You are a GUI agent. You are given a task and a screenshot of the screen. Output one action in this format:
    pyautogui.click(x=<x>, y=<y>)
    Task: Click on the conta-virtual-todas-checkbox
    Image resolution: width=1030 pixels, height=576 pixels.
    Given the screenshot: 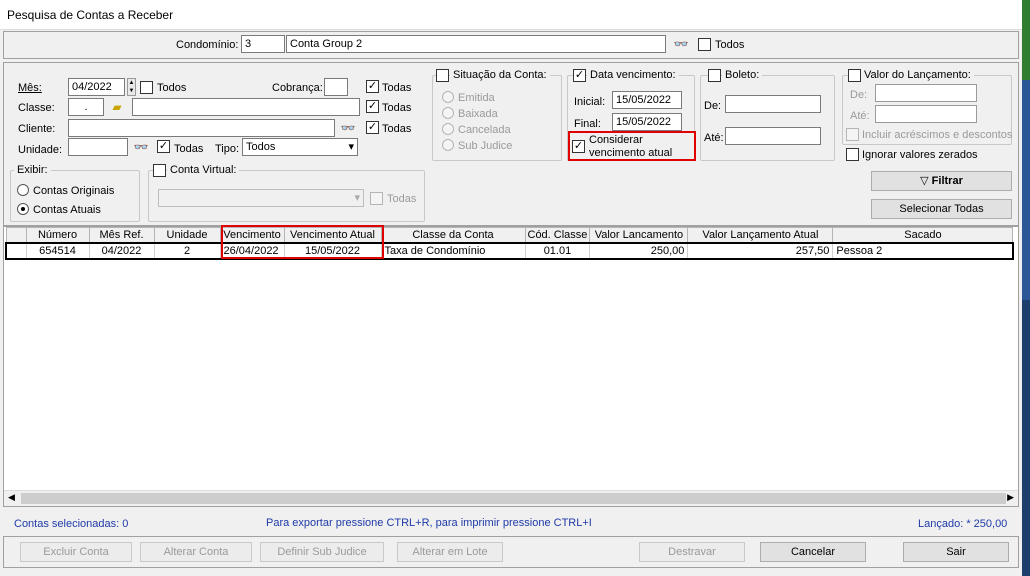 What is the action you would take?
    pyautogui.click(x=376, y=198)
    